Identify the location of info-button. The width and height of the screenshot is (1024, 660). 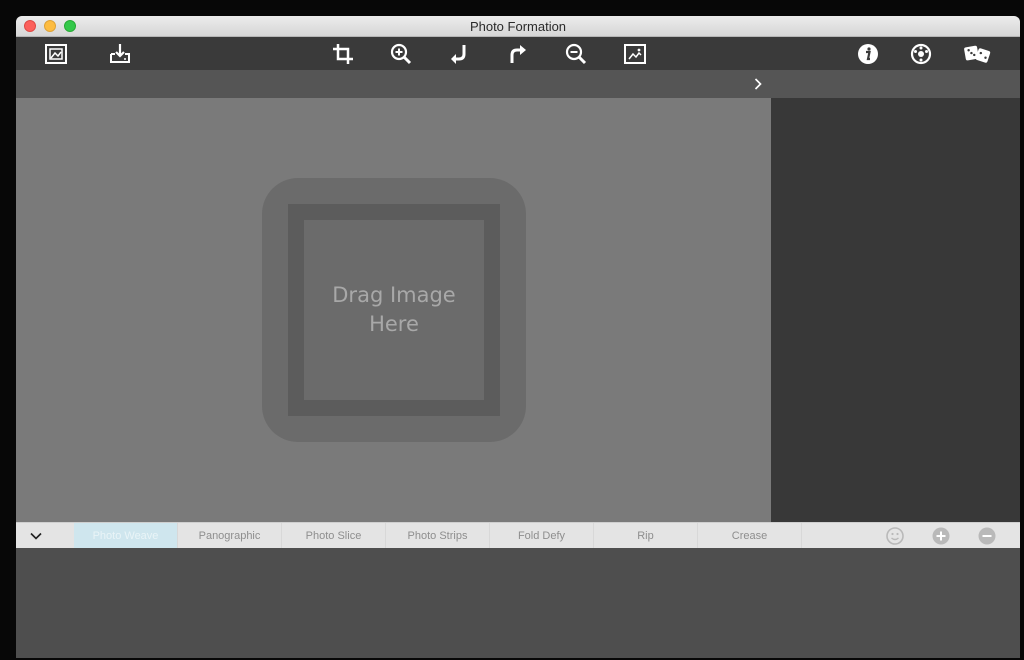
(868, 54).